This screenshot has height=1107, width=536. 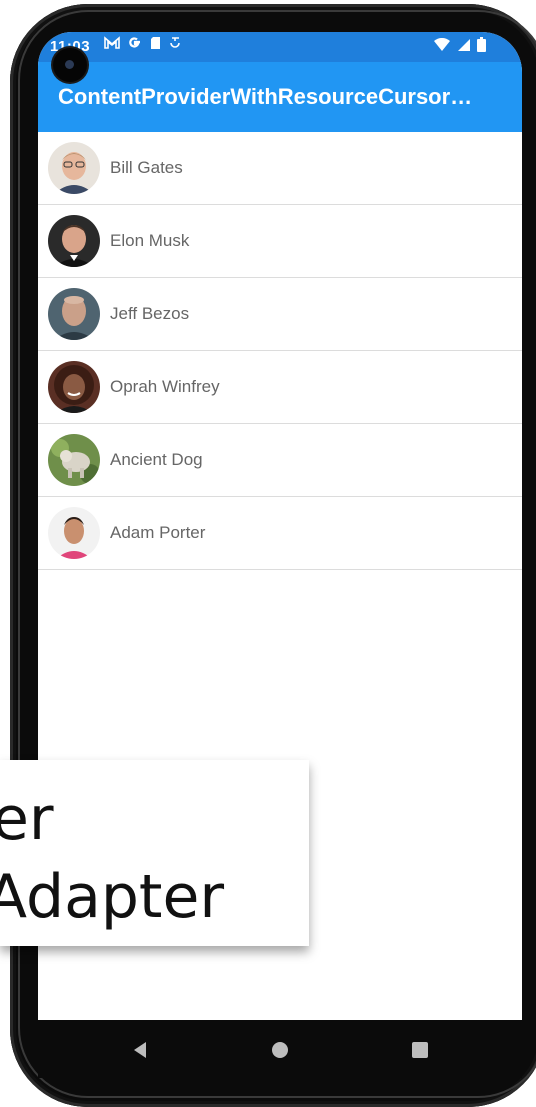 I want to click on list-item: Elon Musk, so click(x=280, y=241).